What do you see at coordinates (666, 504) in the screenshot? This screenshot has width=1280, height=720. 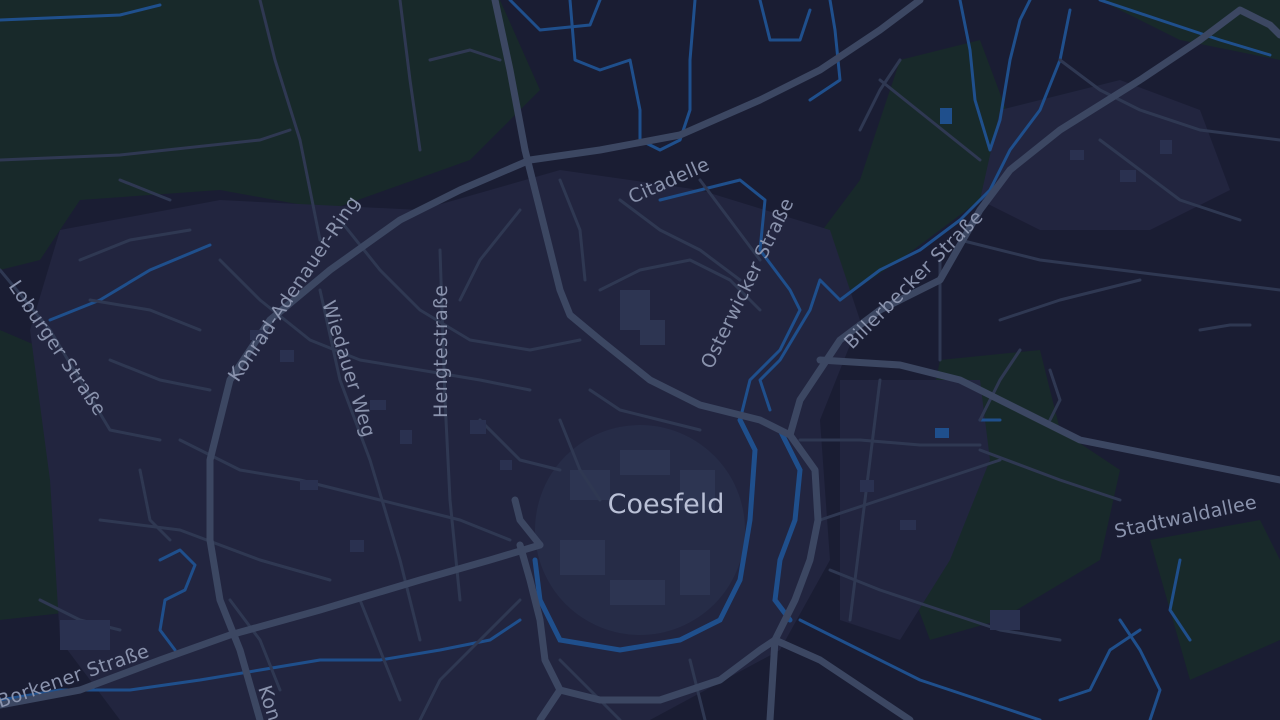 I see `city-label: Coesfeld` at bounding box center [666, 504].